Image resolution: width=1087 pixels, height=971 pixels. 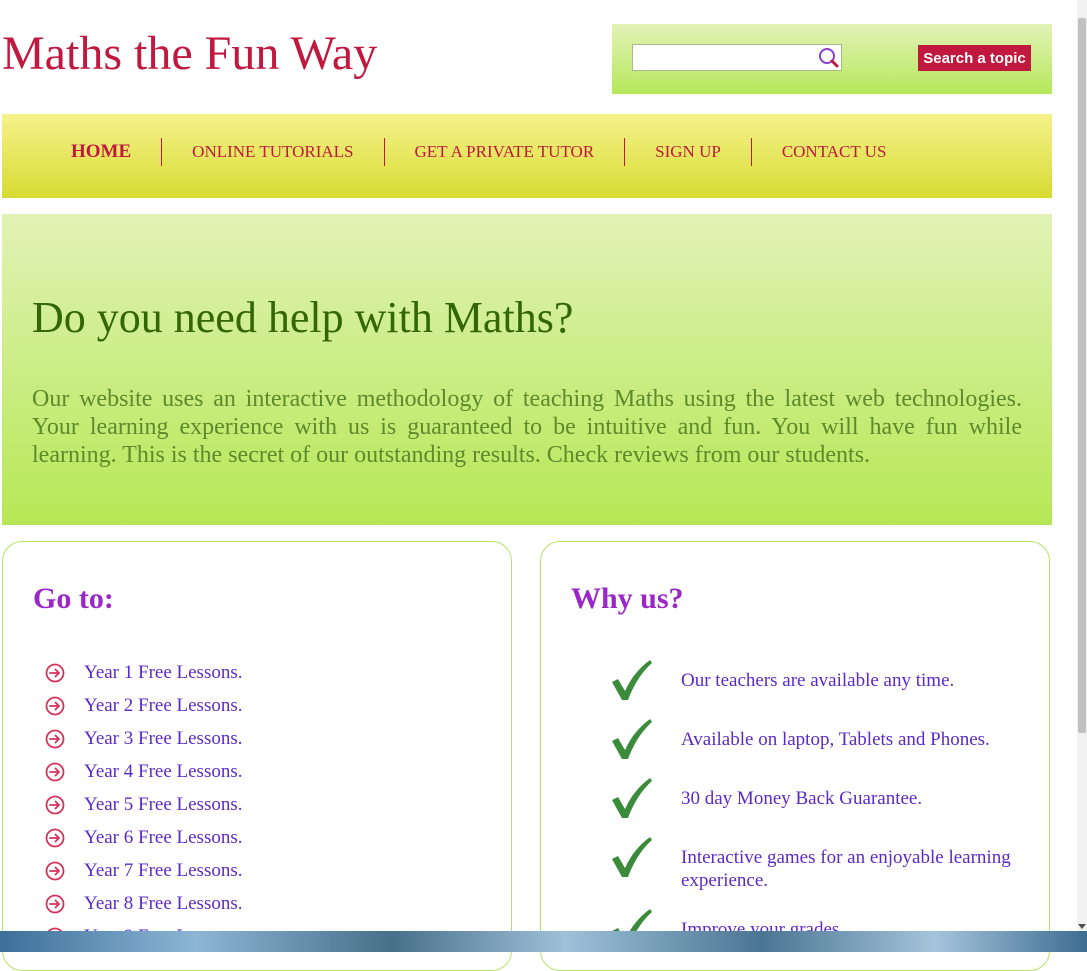 What do you see at coordinates (833, 152) in the screenshot?
I see `nav-item-contact-us: CONTACT US` at bounding box center [833, 152].